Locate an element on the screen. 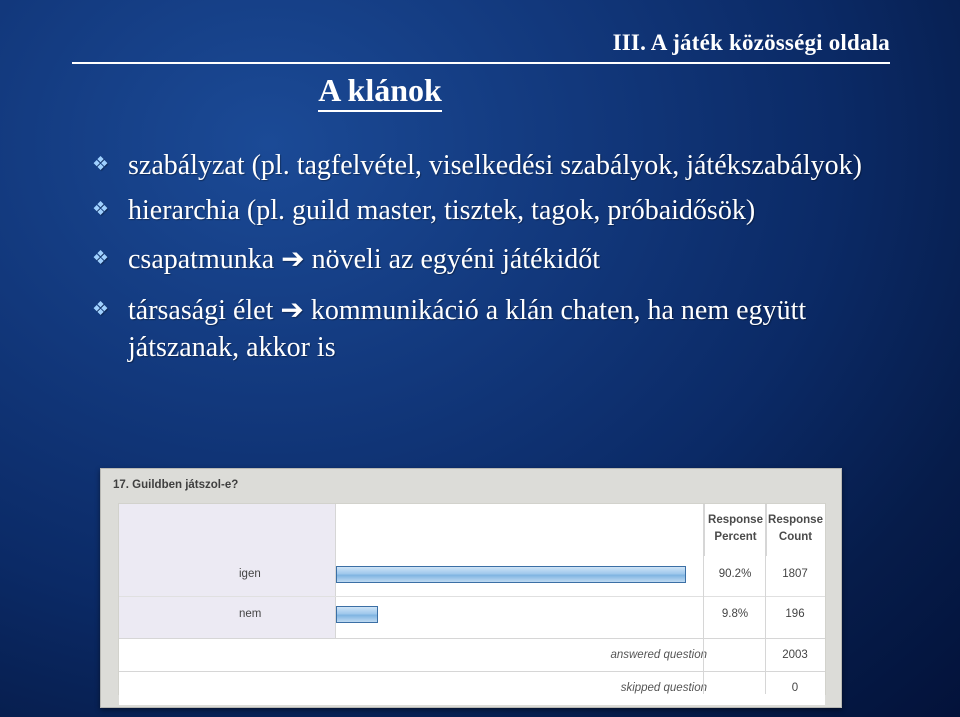 The height and width of the screenshot is (717, 960). table-footer-answered: answered question 2003 is located at coordinates (472, 655).